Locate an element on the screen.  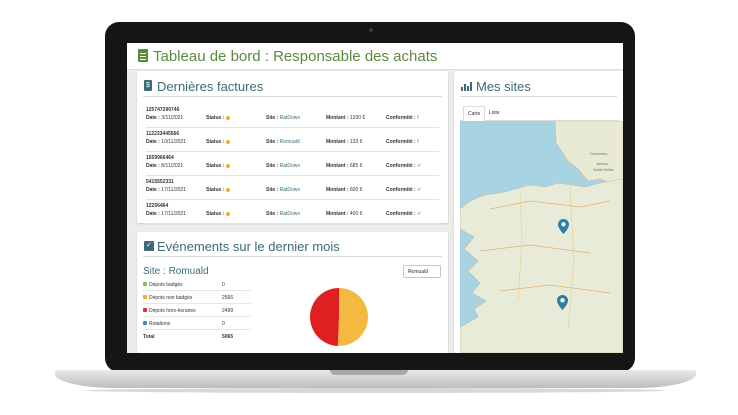
invoices-title: Dernières factures is located at coordinates (210, 86).